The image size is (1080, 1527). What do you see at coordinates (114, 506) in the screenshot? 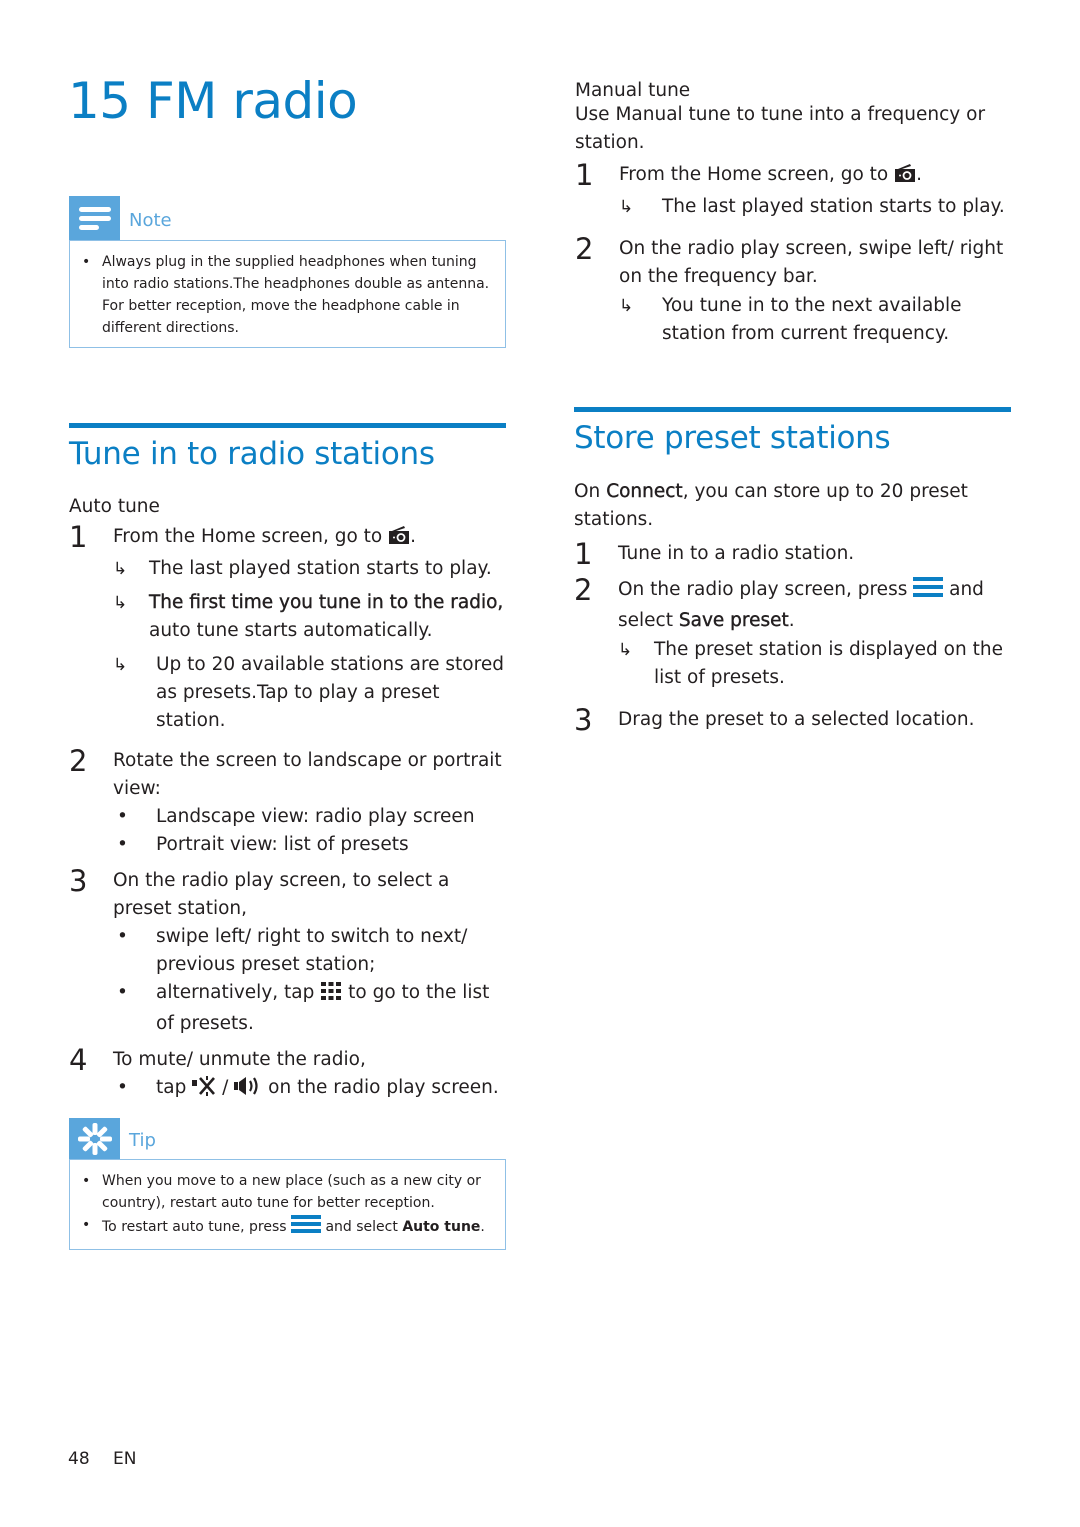
I see `auto-tune-heading: Auto tune` at bounding box center [114, 506].